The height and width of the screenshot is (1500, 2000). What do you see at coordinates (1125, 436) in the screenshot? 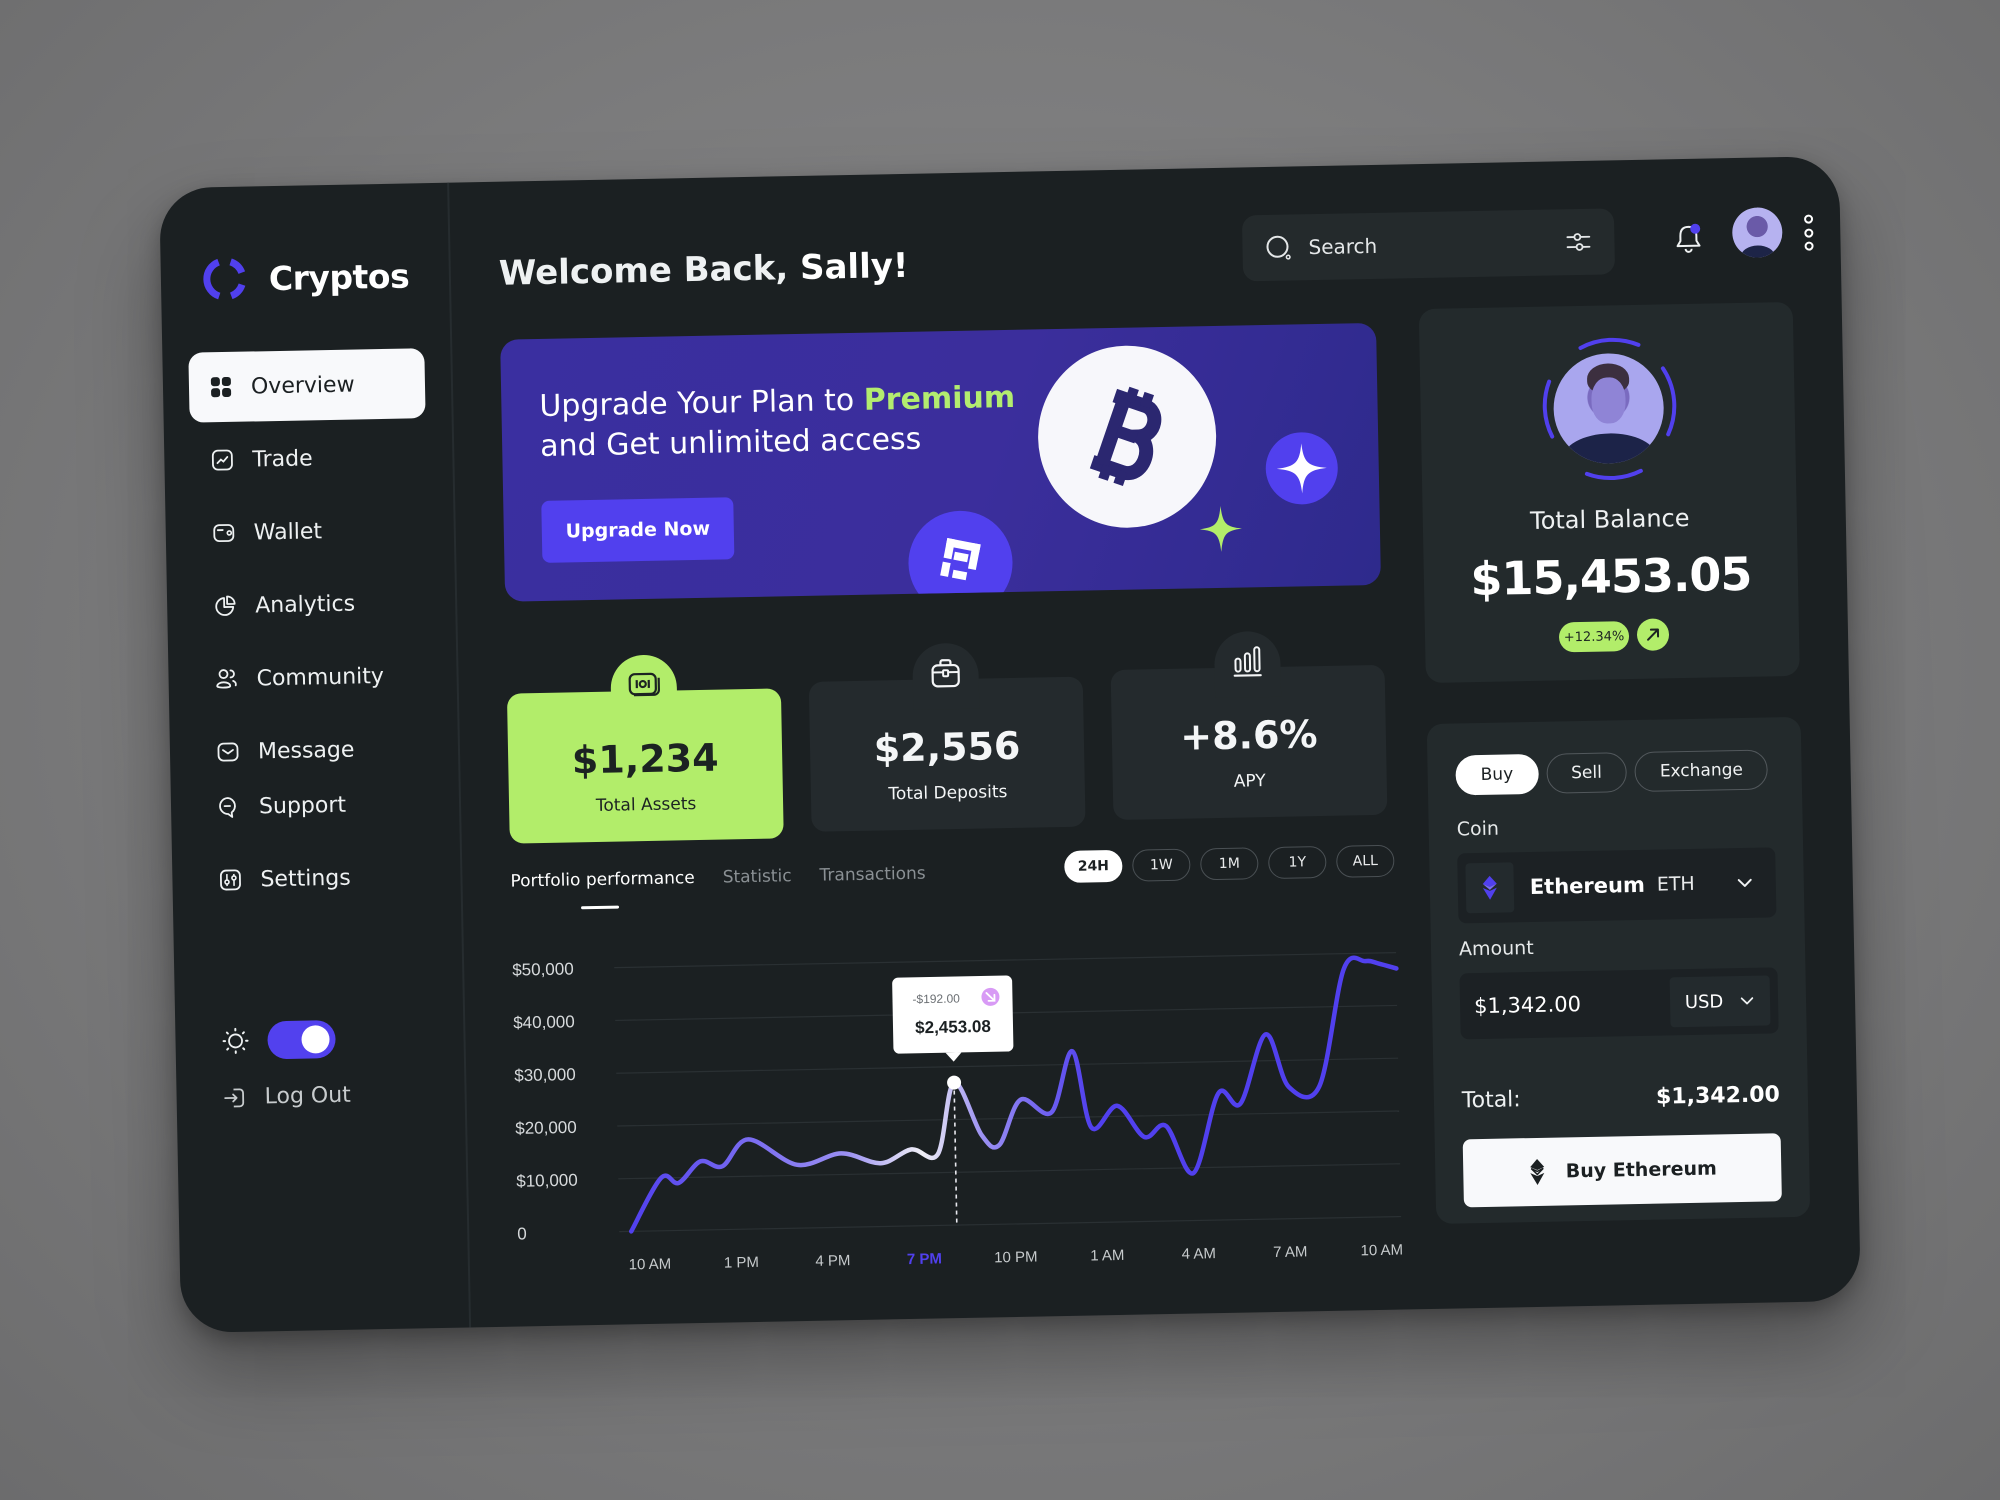
I see `bitcoin-icon` at bounding box center [1125, 436].